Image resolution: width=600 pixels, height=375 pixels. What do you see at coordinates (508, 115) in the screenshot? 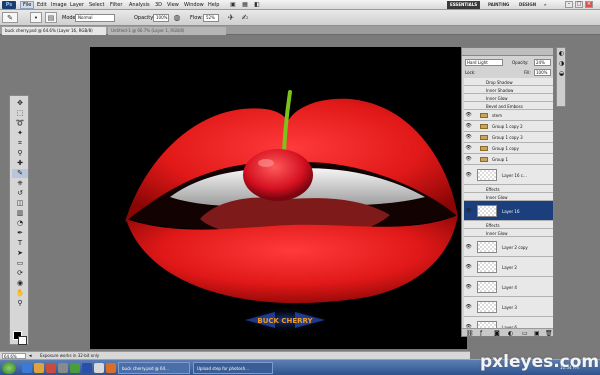
I see `layer-group-row: 👁 stem` at bounding box center [508, 115].